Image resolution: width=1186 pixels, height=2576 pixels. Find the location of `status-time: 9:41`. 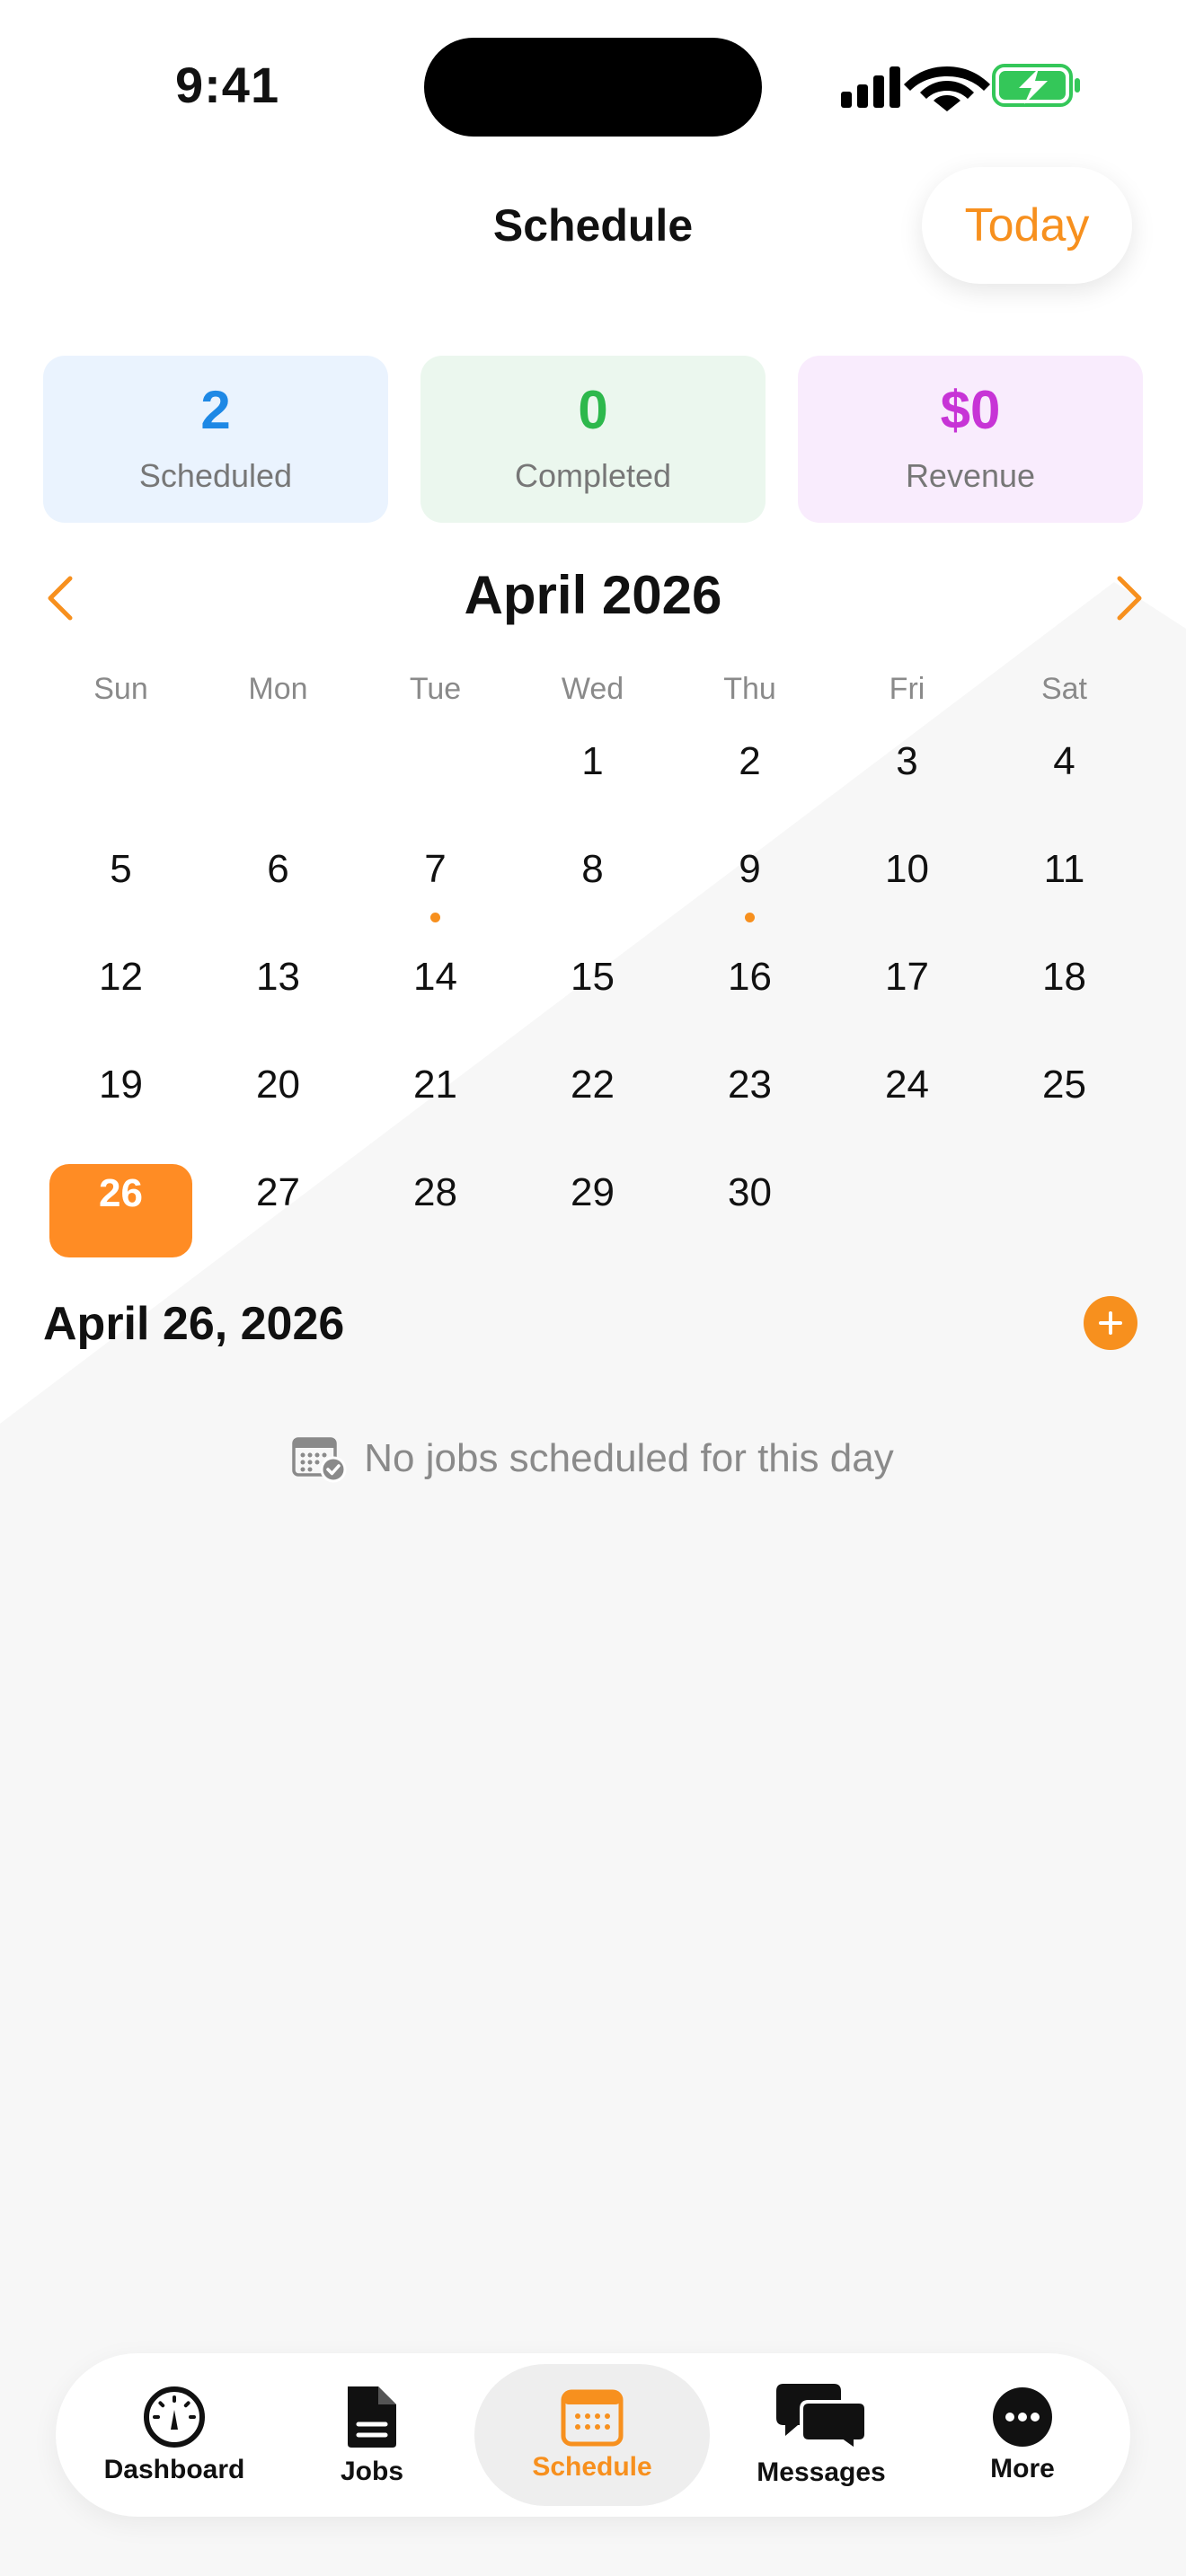

status-time: 9:41 is located at coordinates (227, 85).